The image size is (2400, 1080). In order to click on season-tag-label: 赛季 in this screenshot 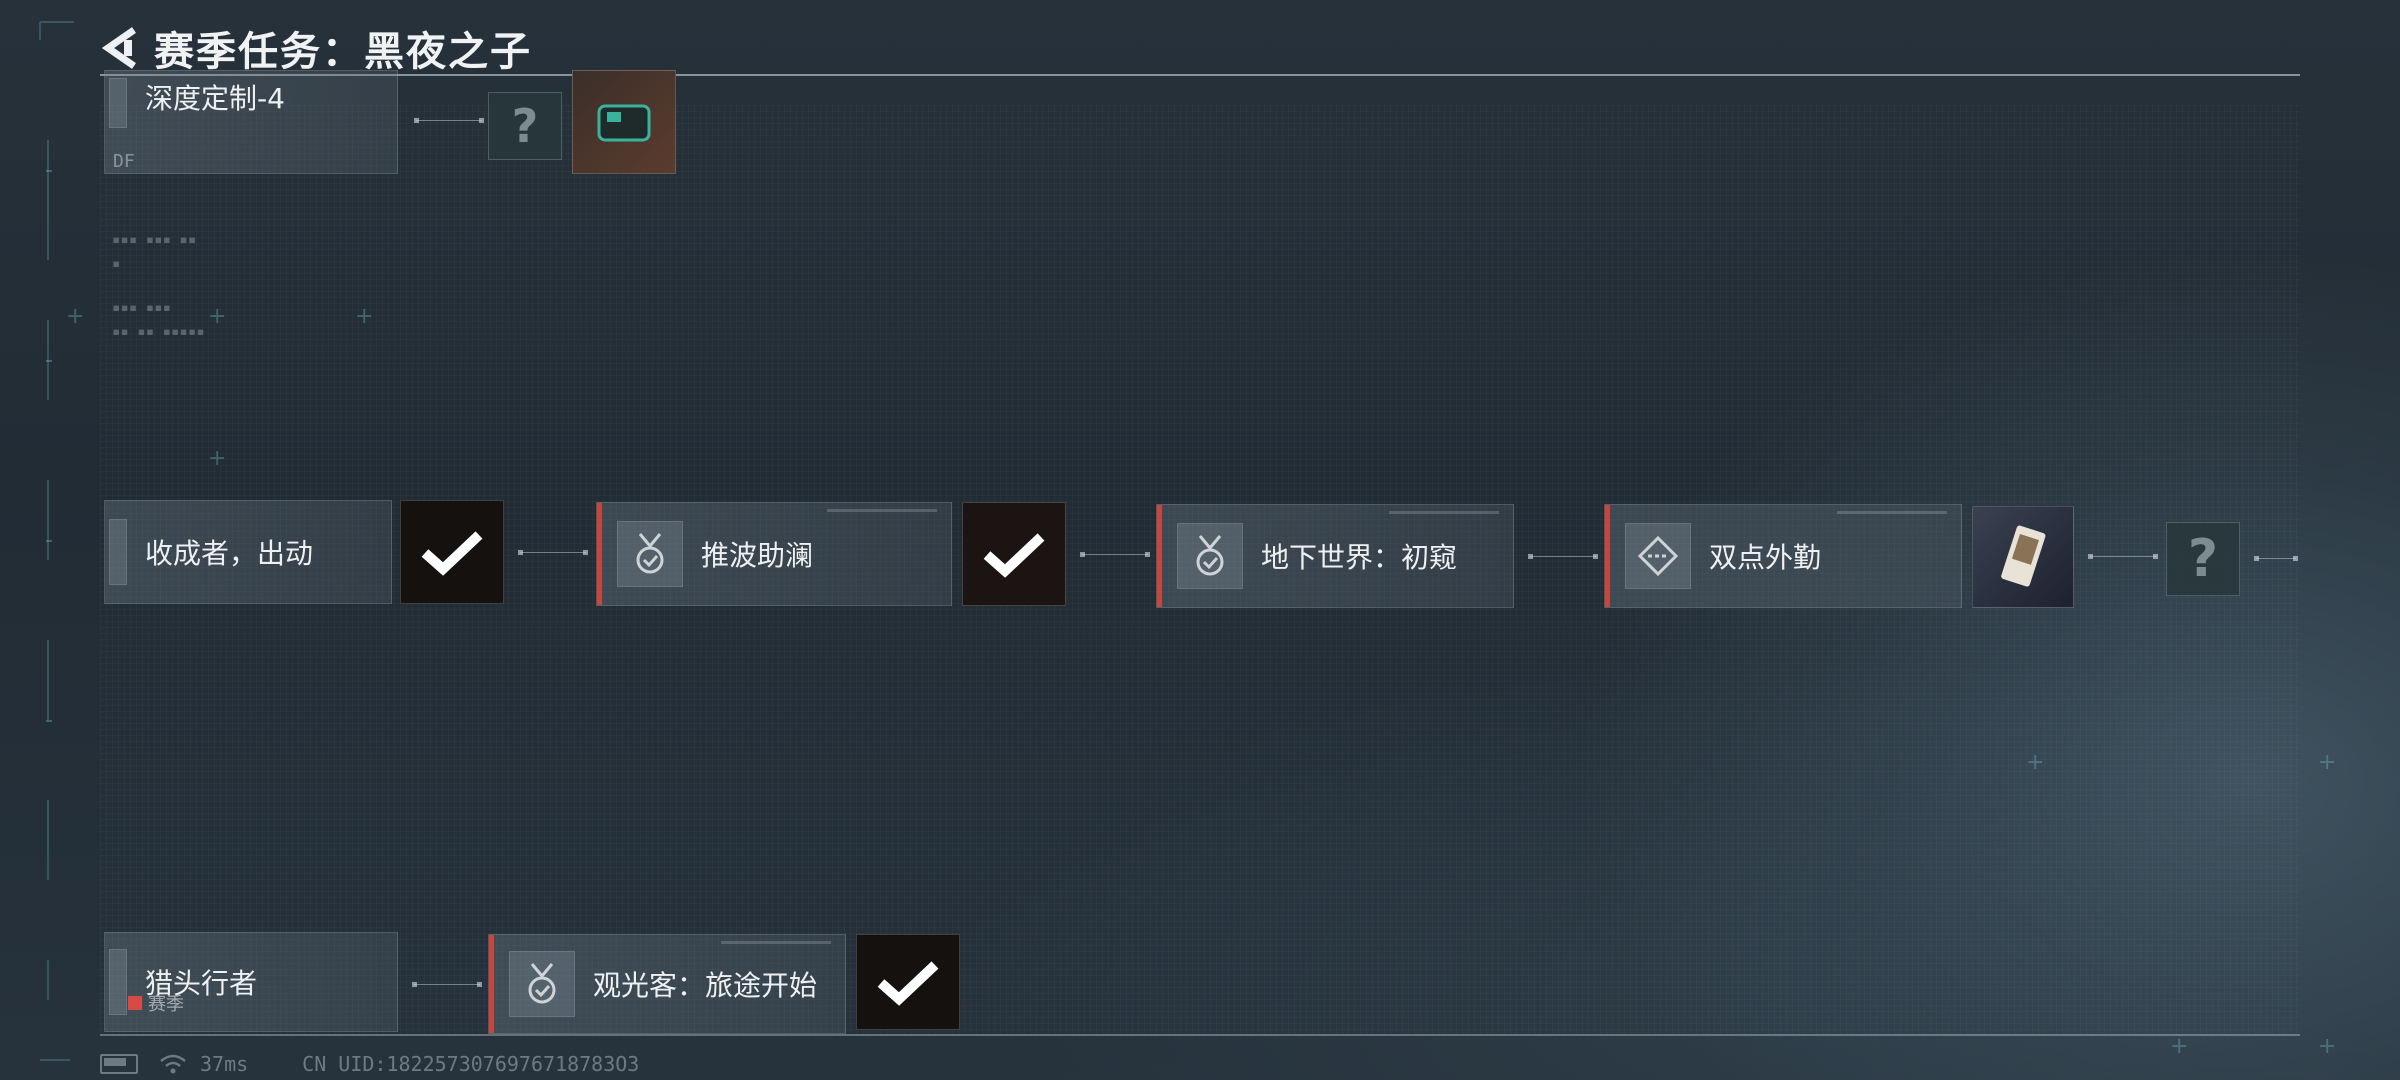, I will do `click(166, 1004)`.